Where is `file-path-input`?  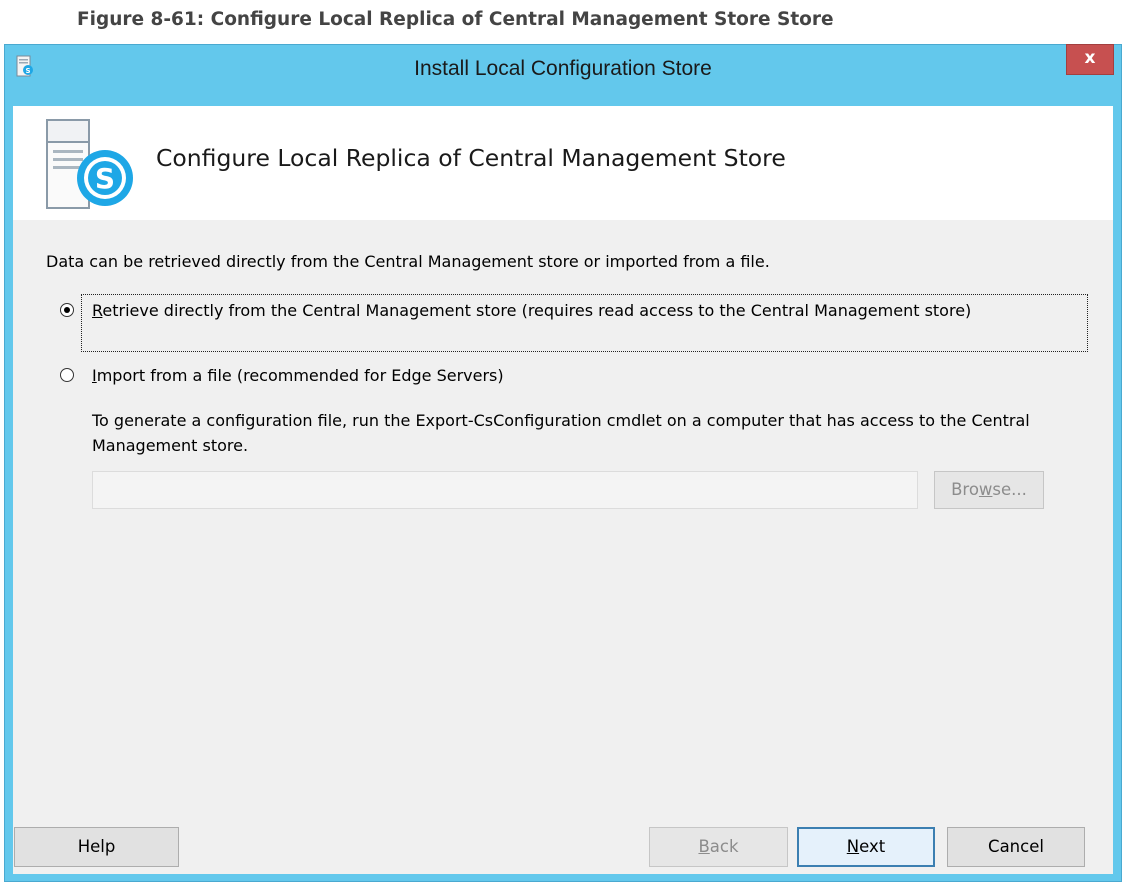 file-path-input is located at coordinates (505, 490).